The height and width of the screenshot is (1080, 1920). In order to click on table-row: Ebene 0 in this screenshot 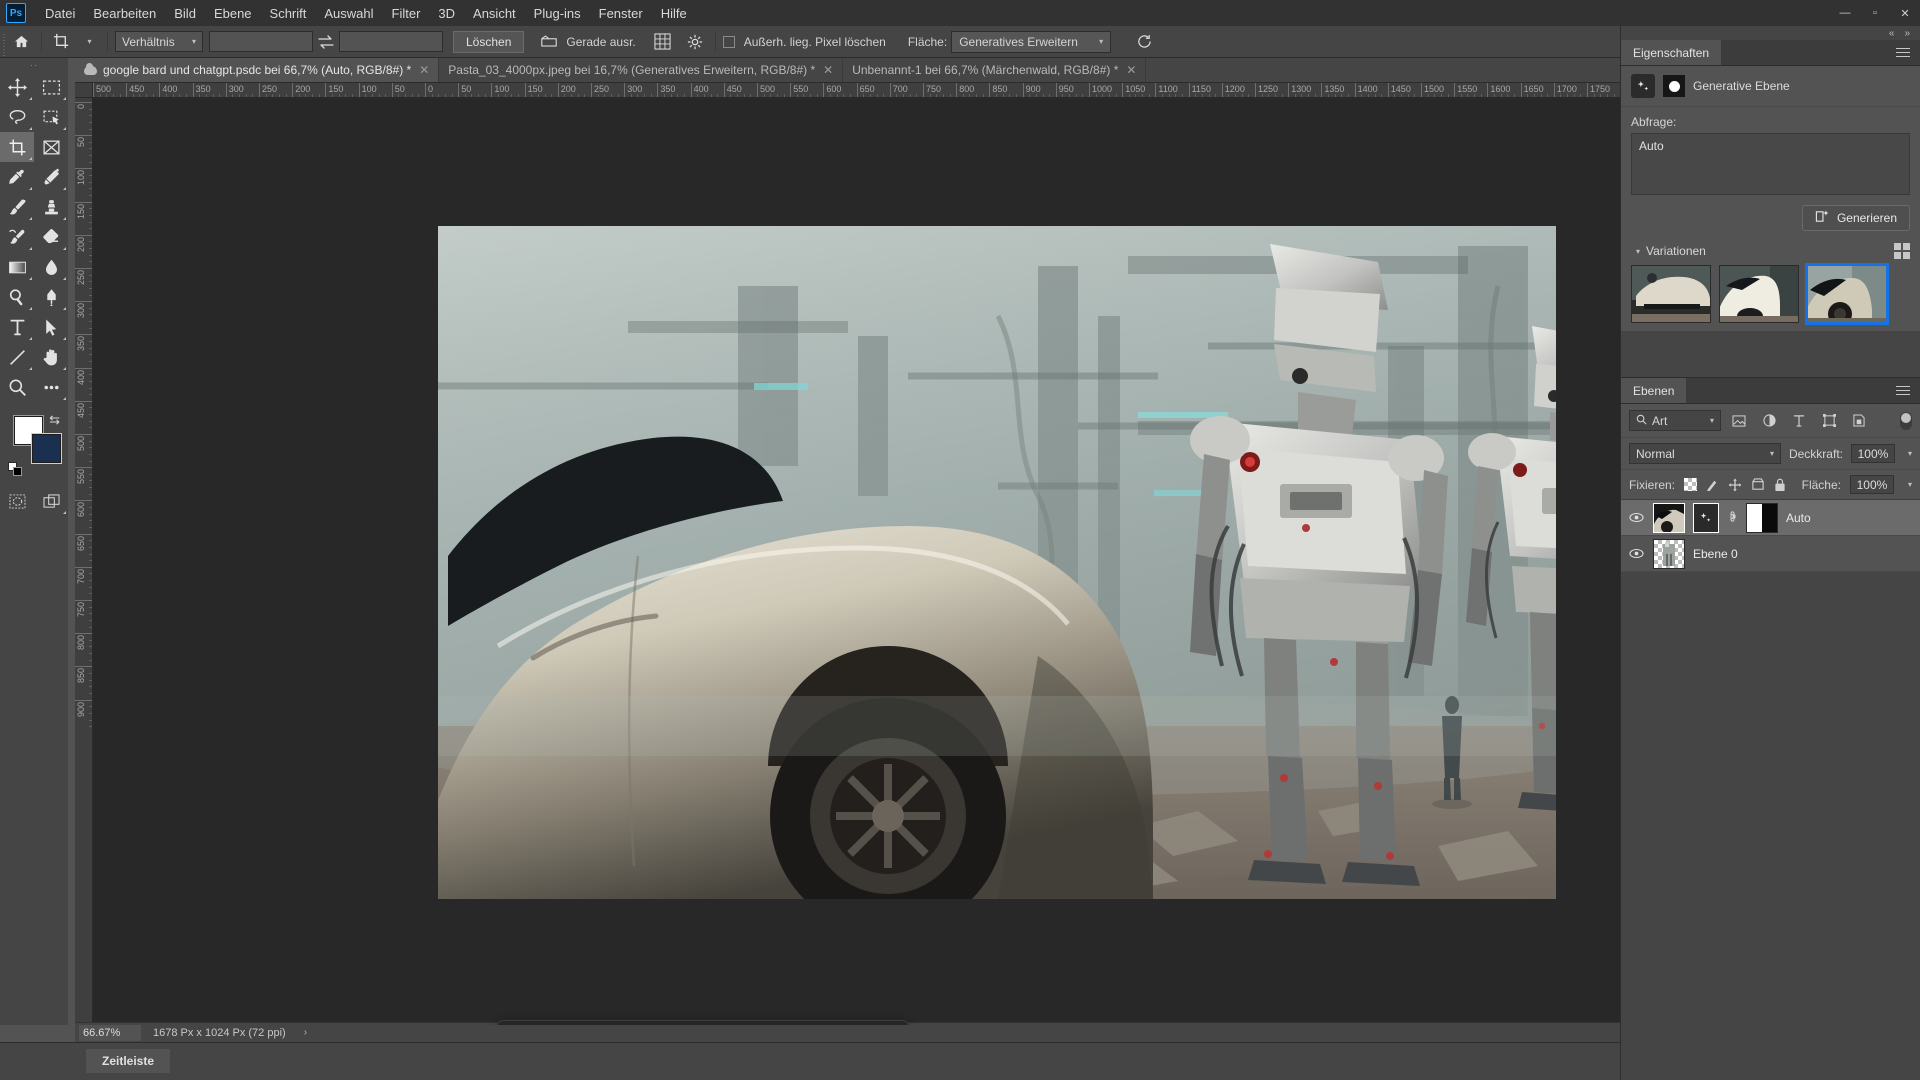, I will do `click(1770, 554)`.